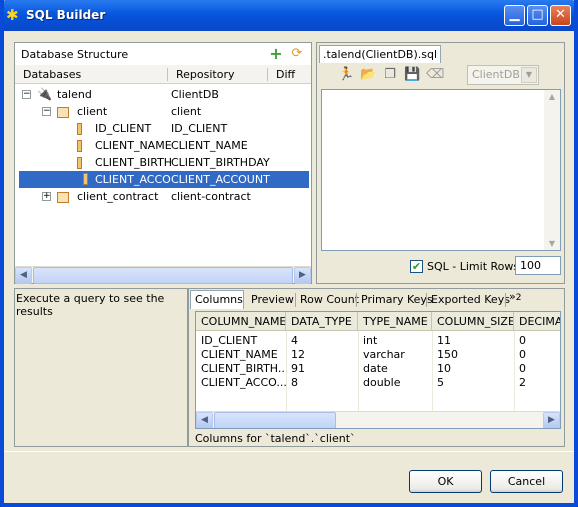 The image size is (578, 507). I want to click on th-column-size: COLUMN_SIZE, so click(473, 321).